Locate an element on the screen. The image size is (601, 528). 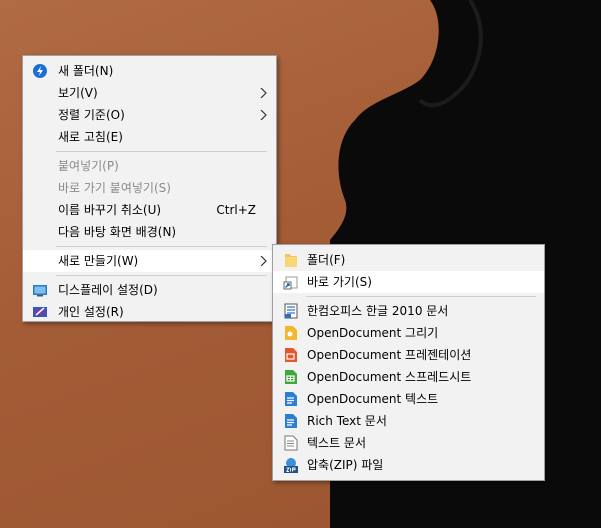
submenu-item-text: 텍스트 문서 is located at coordinates (408, 443).